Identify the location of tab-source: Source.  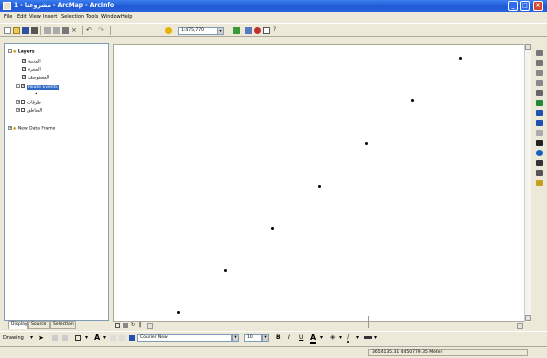
(39, 325).